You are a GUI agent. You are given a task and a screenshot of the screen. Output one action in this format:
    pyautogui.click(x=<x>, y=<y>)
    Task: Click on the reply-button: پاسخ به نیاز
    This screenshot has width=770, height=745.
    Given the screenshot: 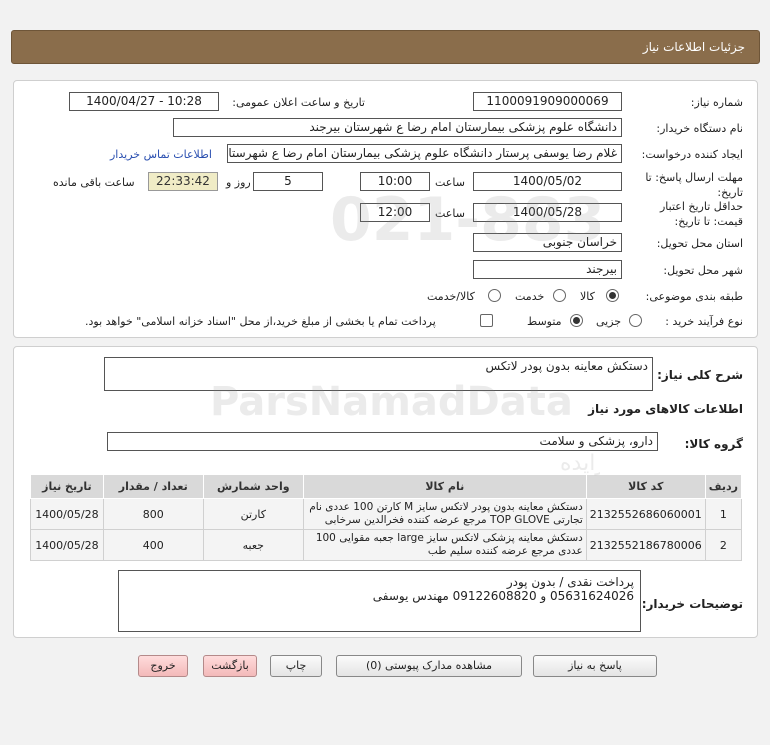 What is the action you would take?
    pyautogui.click(x=595, y=666)
    